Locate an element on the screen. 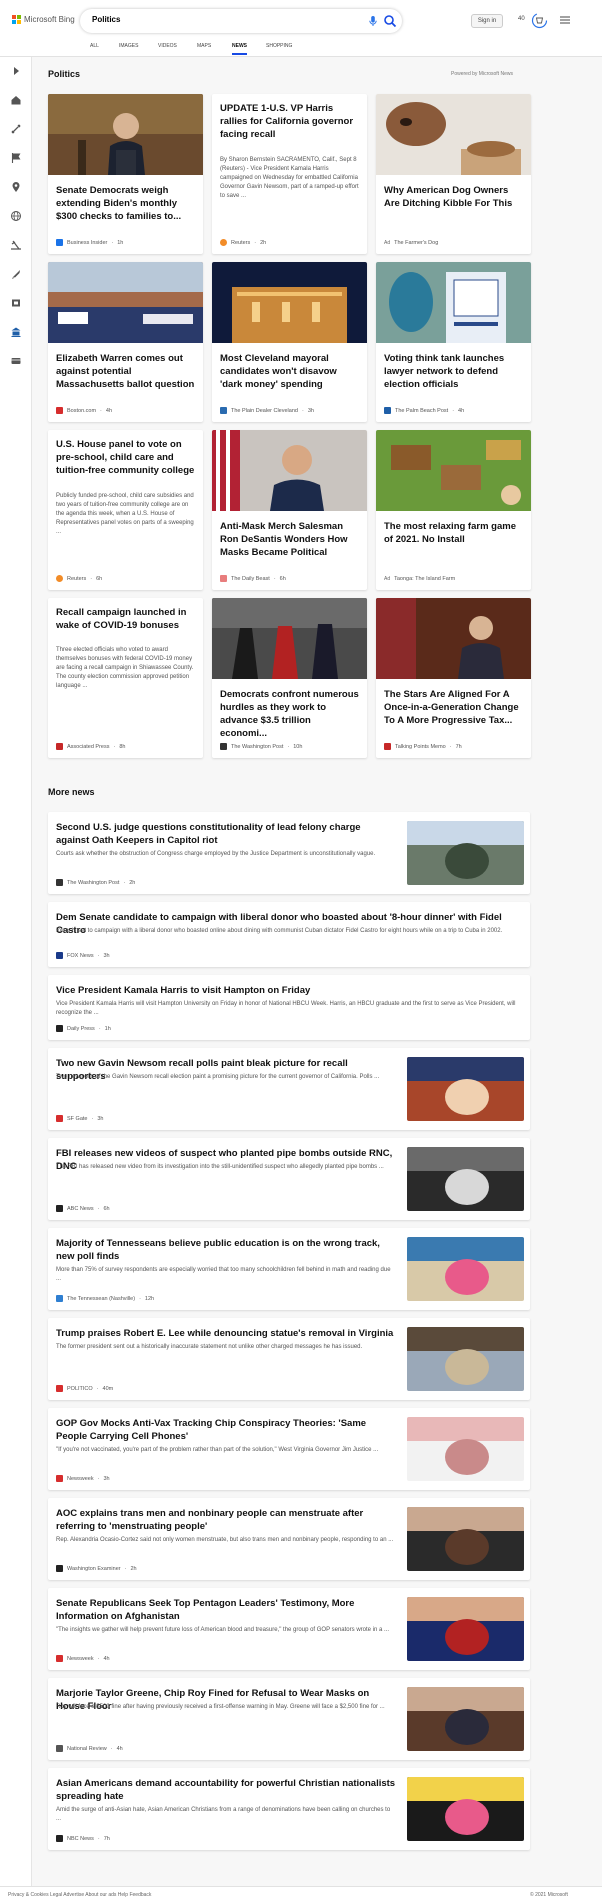  card-source: Boston.com · 4h is located at coordinates (84, 410).